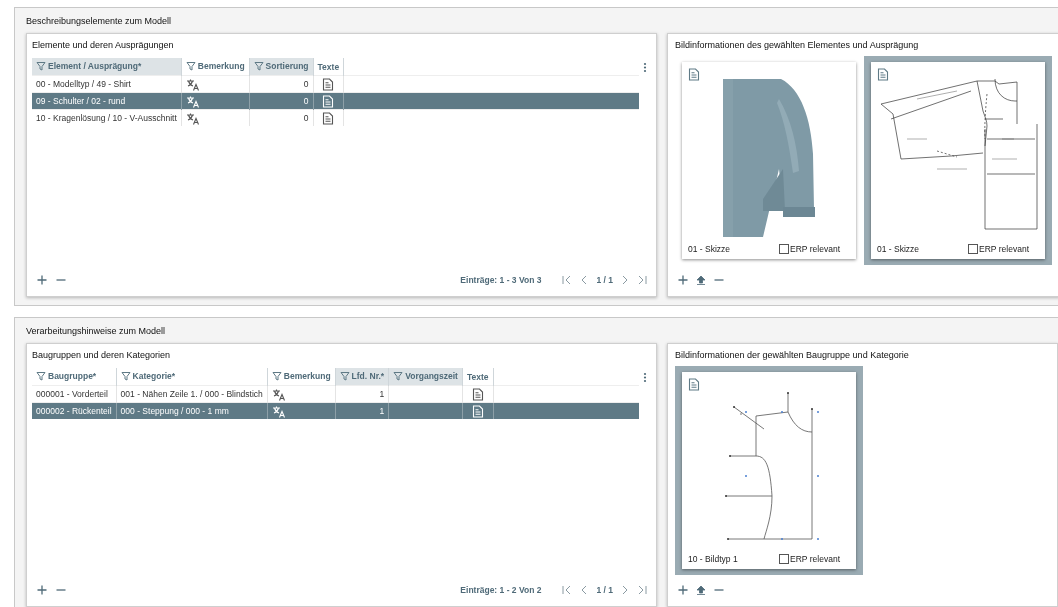 The image size is (1058, 607). I want to click on table-row: 000002 - Rückenteil 000 - Steppung / 000 - 1 mm 1, so click(335, 410).